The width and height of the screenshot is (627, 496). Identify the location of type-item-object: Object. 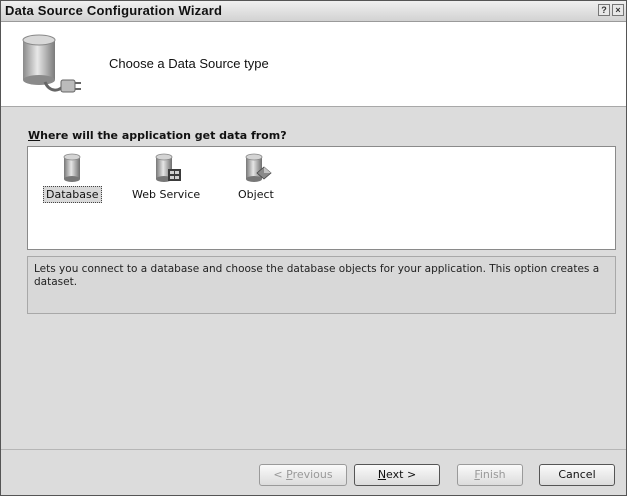
(256, 177).